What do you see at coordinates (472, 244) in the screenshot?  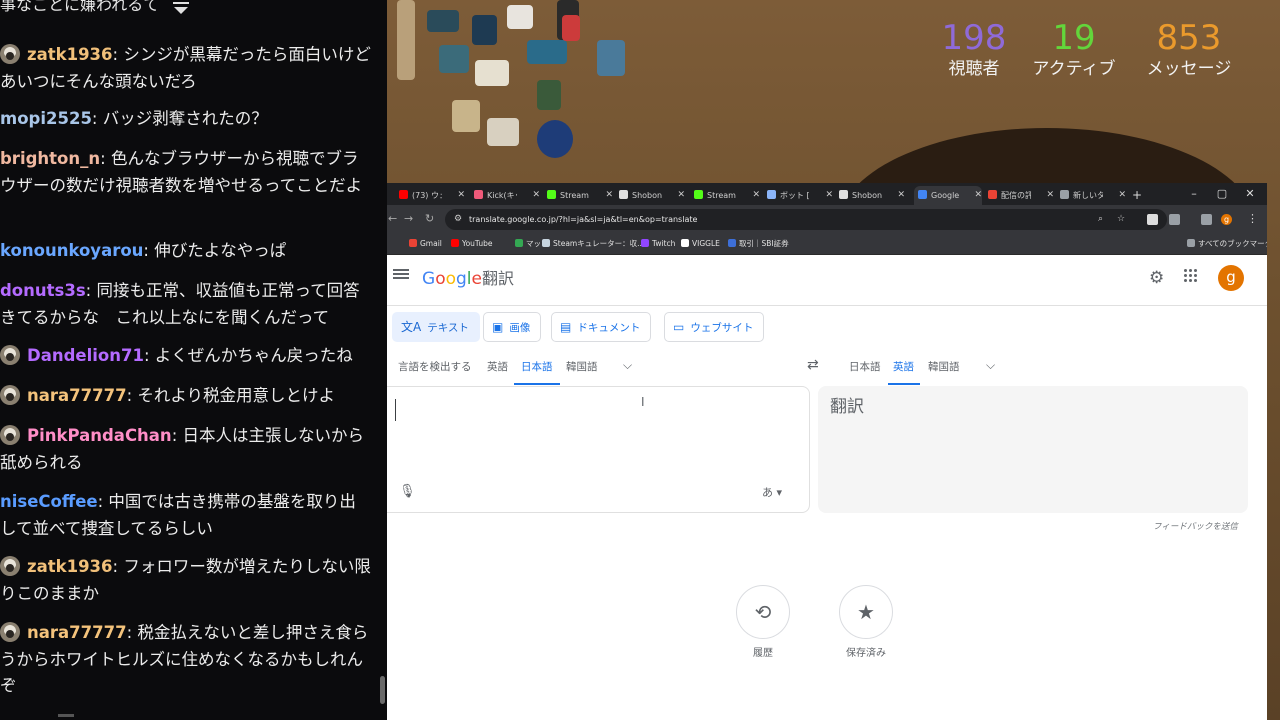 I see `bookmark-item: YouTube` at bounding box center [472, 244].